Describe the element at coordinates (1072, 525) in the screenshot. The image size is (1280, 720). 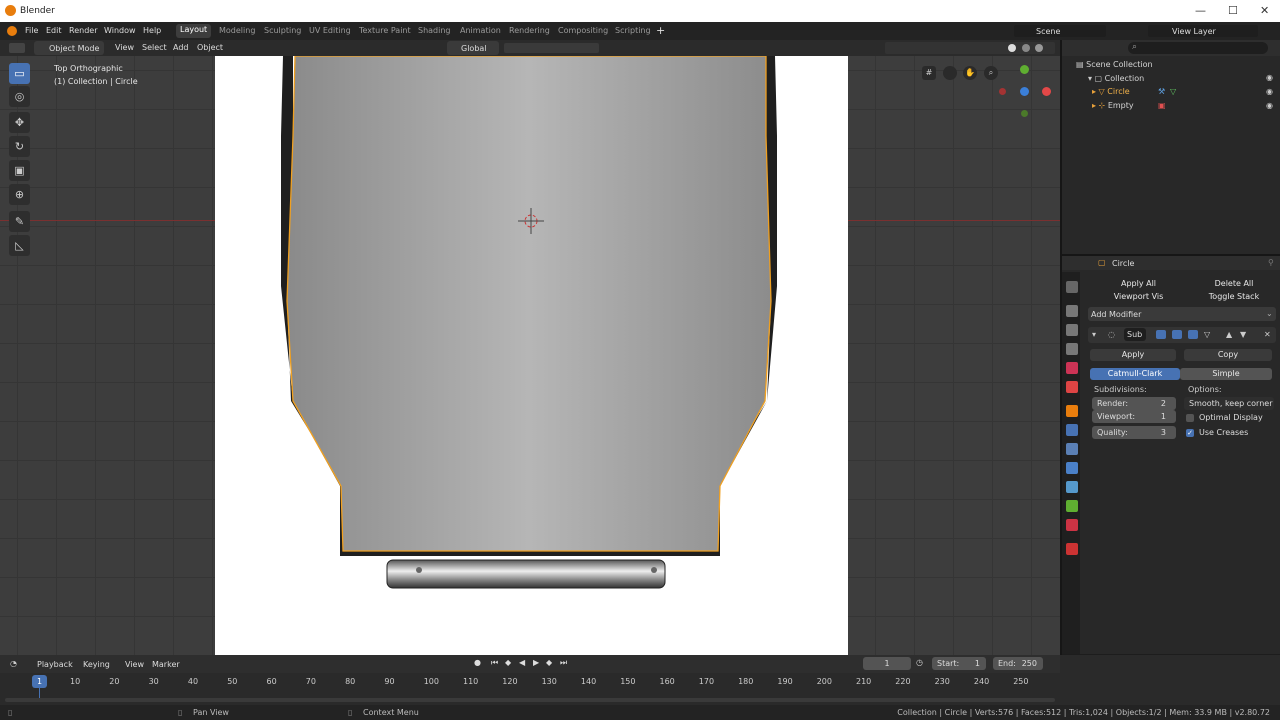
I see `material-tab-icon` at that location.